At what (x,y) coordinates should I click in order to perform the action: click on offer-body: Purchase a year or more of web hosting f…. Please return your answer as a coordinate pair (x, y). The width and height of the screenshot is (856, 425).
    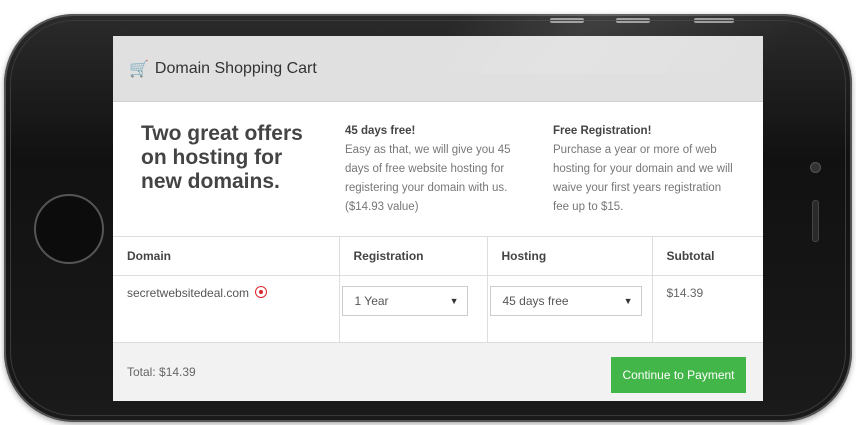
    Looking at the image, I should click on (643, 178).